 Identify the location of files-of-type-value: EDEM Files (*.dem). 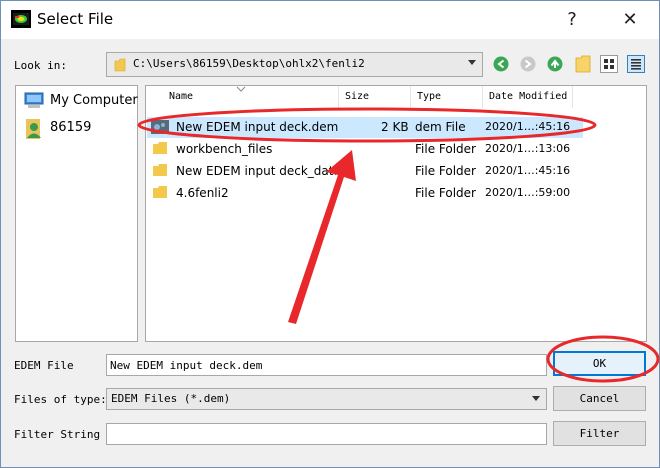
(171, 398).